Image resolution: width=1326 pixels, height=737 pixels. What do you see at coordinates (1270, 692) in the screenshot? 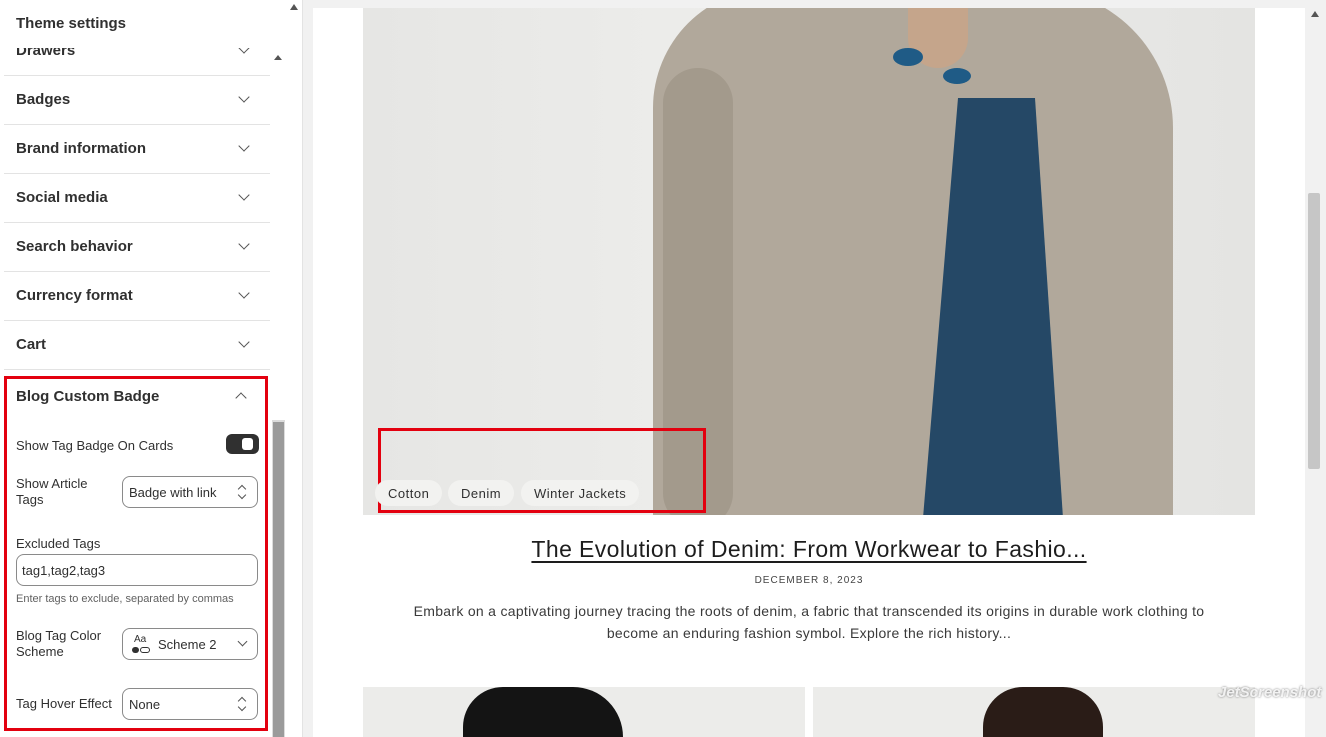
I see `watermark-logo: JetScreenshot` at bounding box center [1270, 692].